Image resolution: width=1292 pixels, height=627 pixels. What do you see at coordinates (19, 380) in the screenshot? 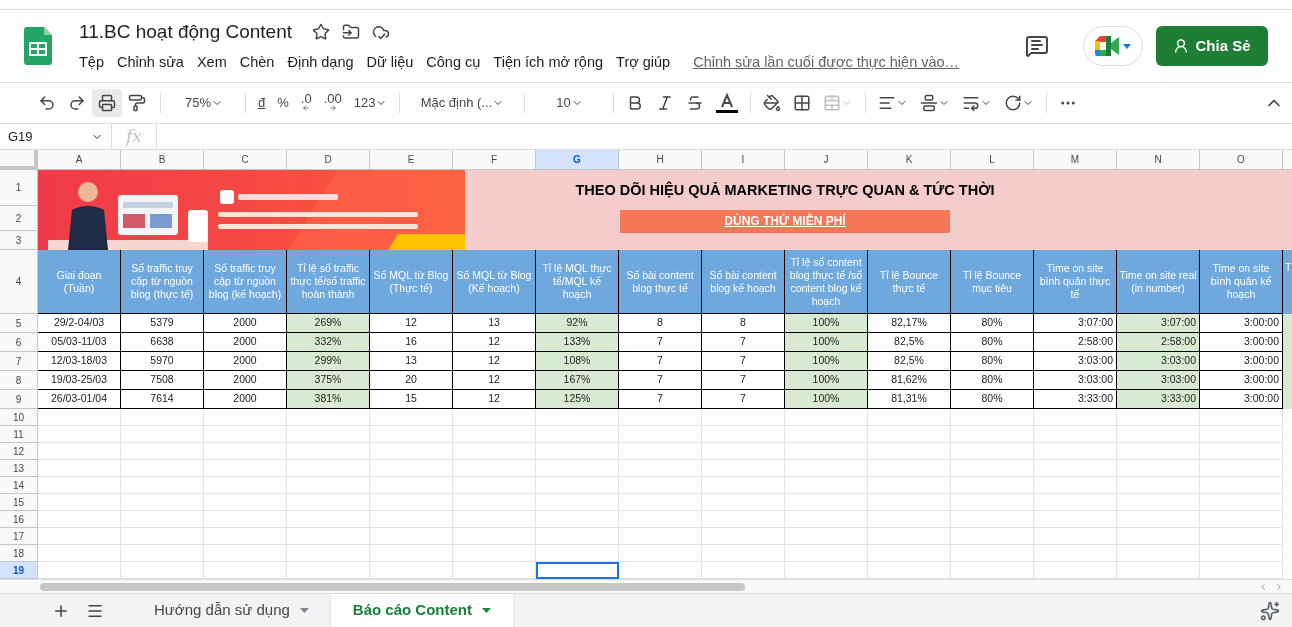
I see `row-header: 8` at bounding box center [19, 380].